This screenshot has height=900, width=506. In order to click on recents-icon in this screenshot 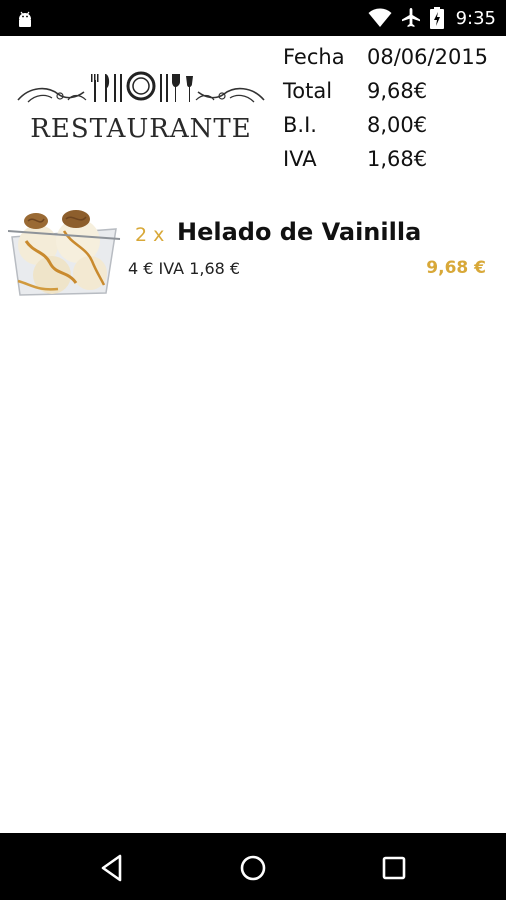, I will do `click(394, 868)`.